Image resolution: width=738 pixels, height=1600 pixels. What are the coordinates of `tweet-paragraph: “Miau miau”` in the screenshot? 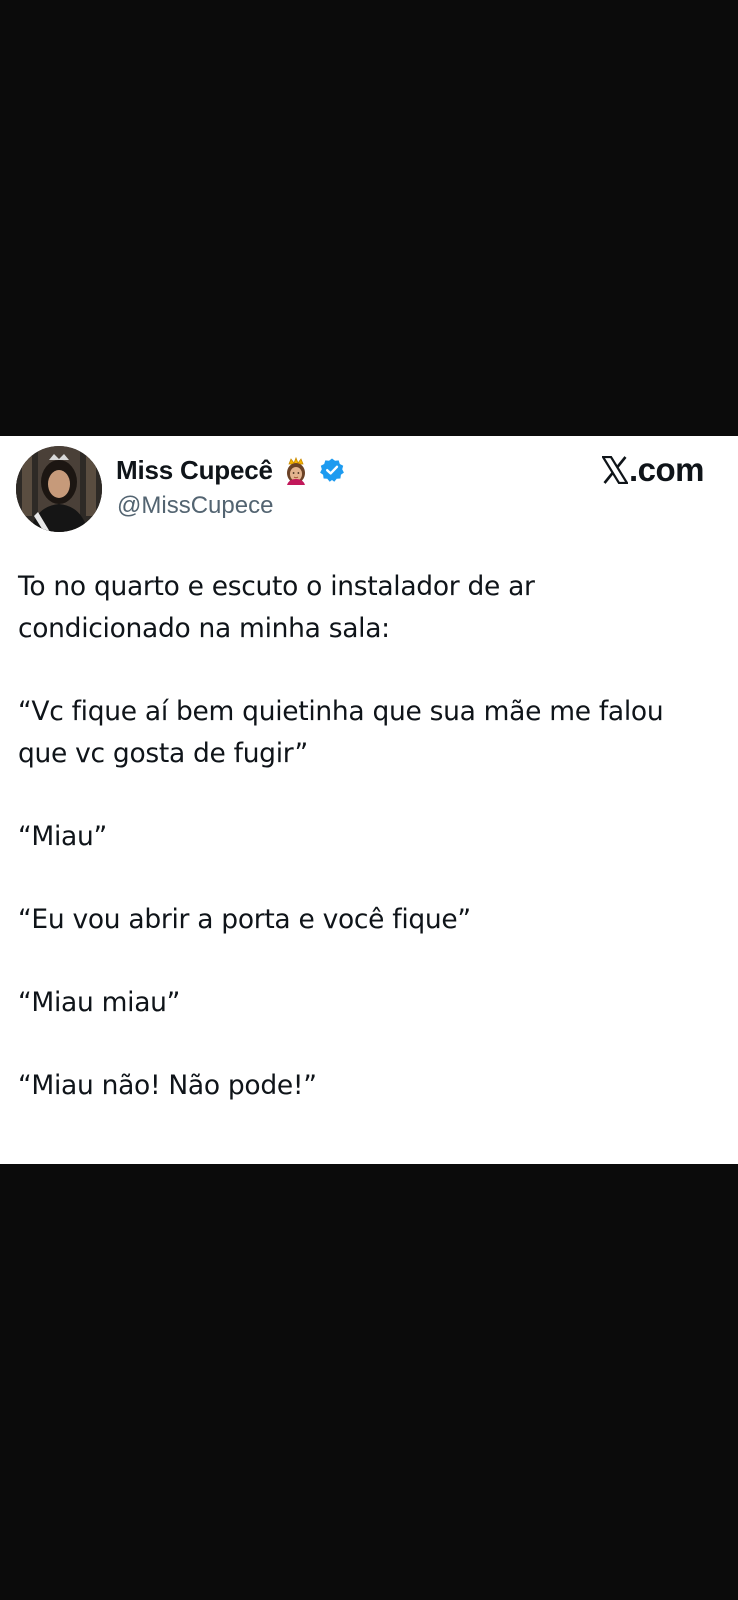 It's located at (99, 1002).